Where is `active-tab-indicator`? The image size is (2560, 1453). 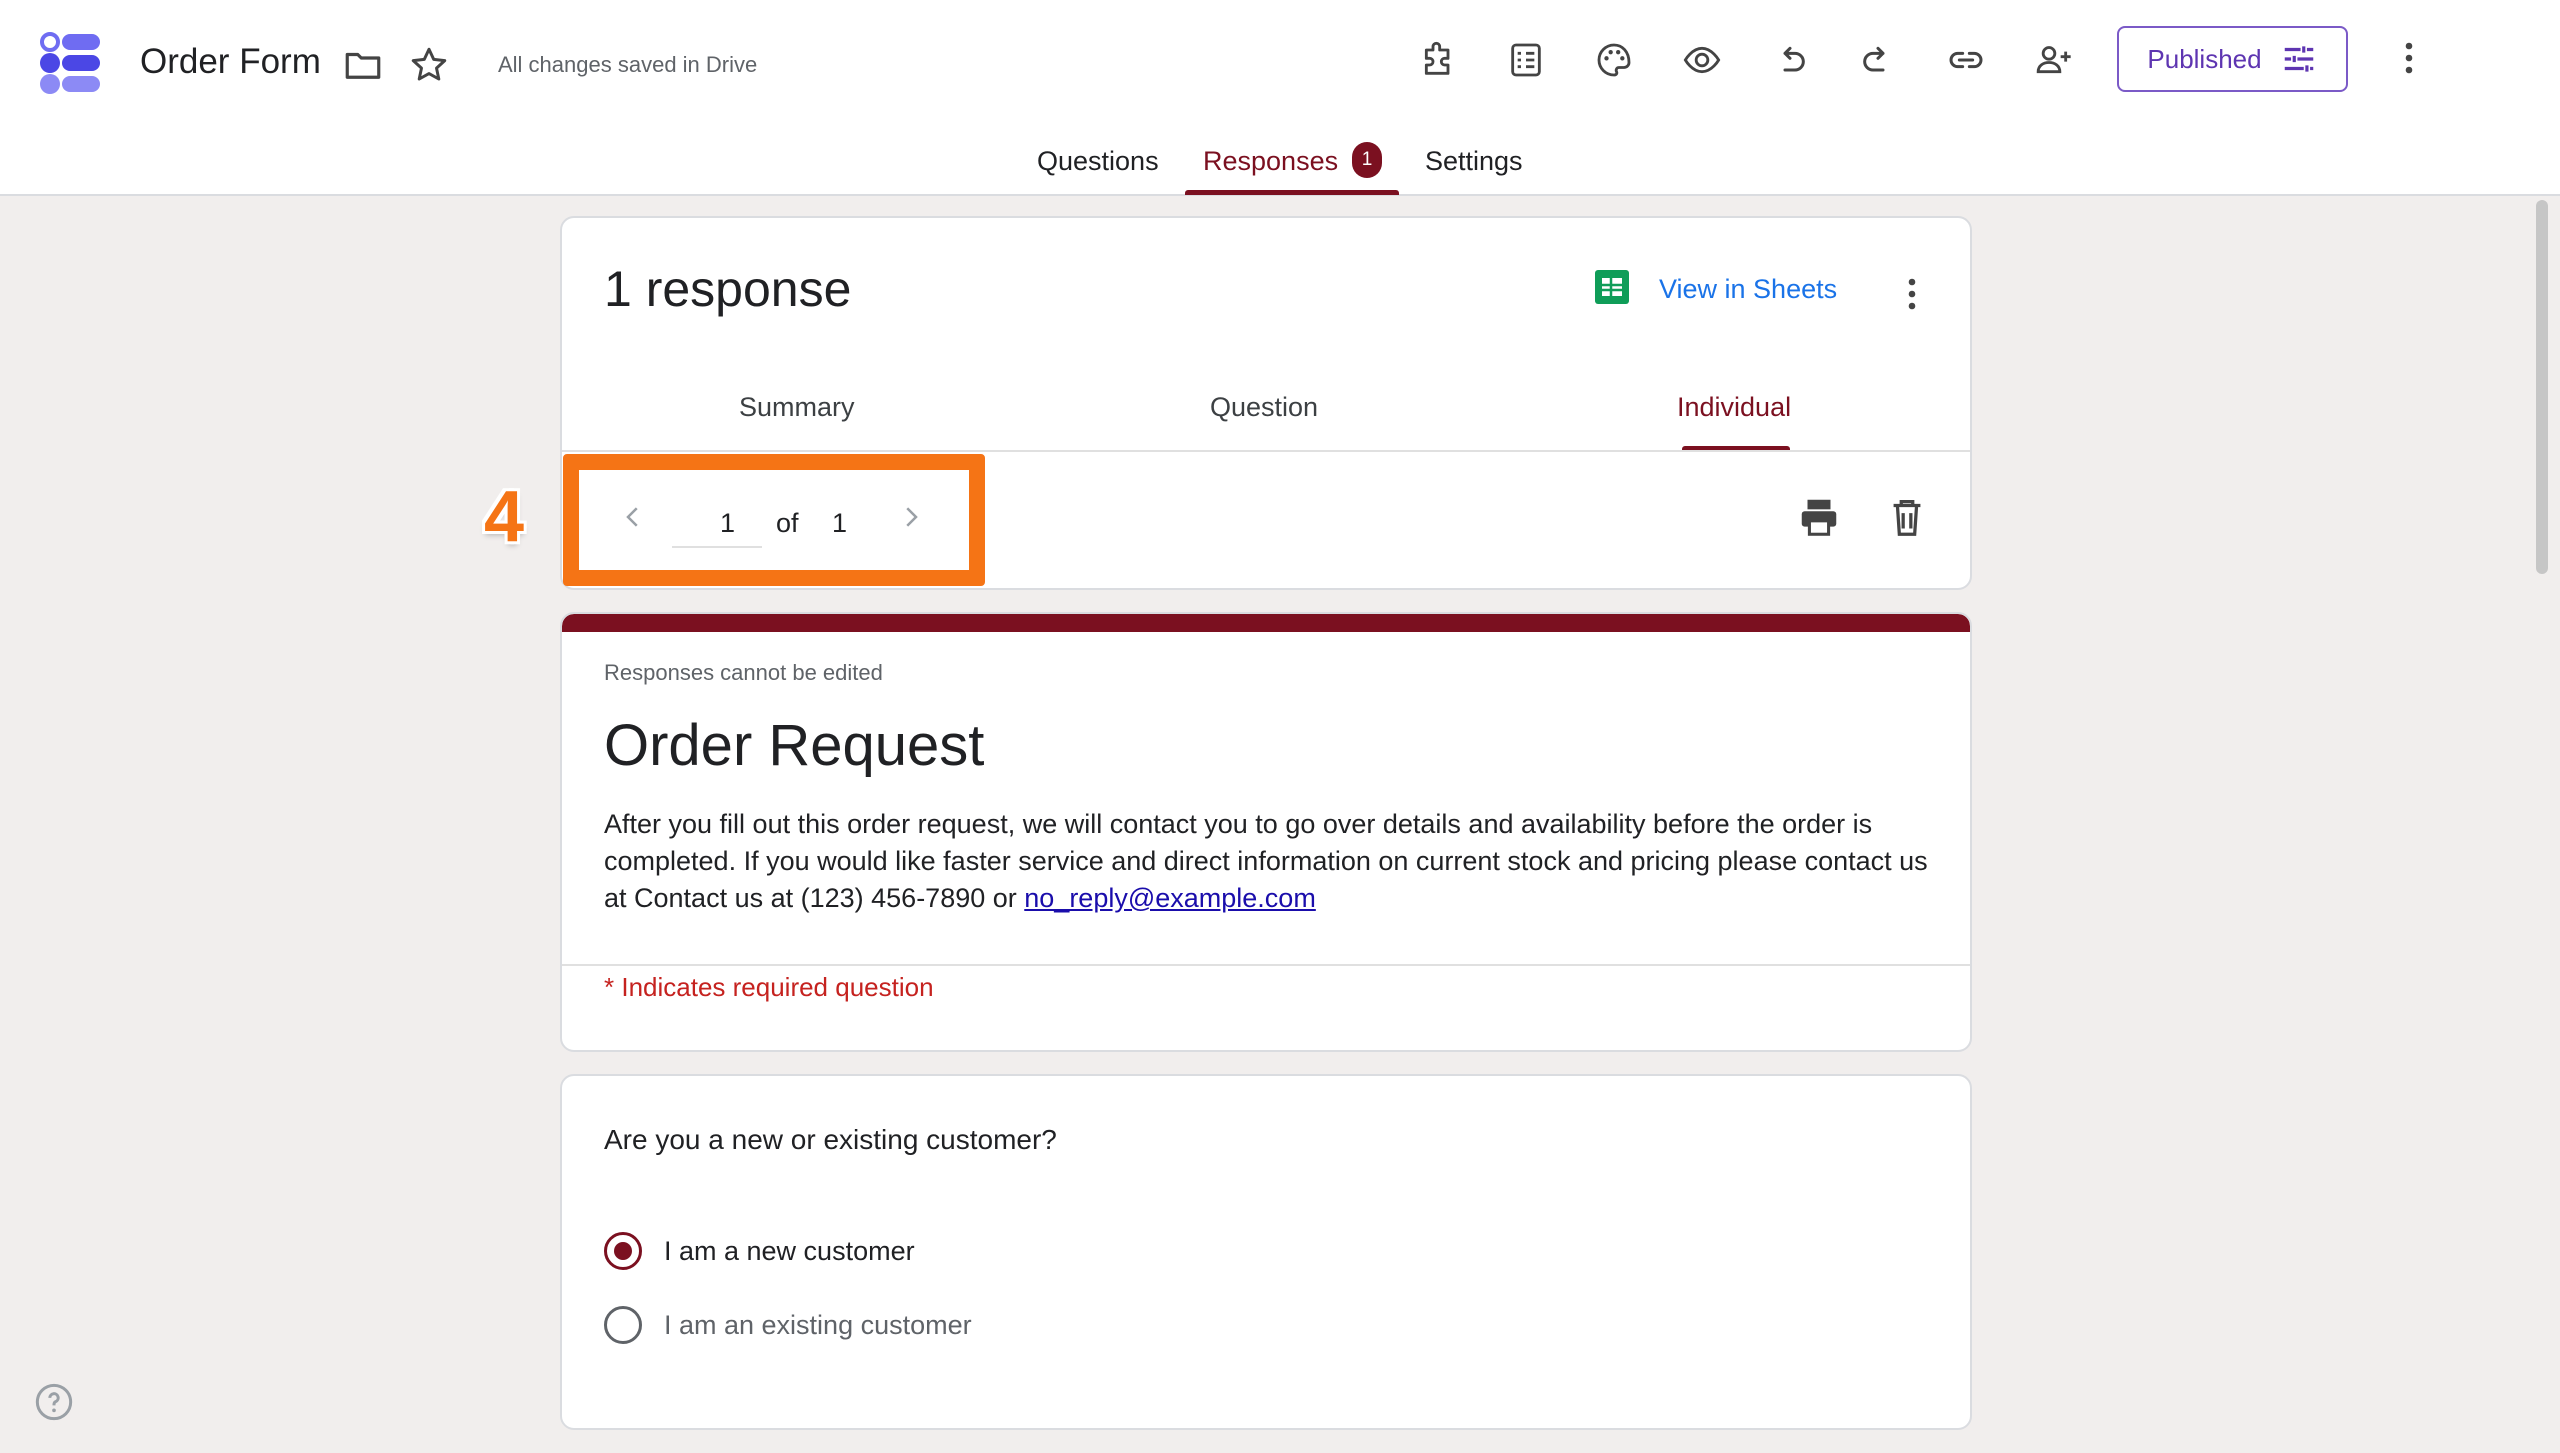 active-tab-indicator is located at coordinates (1292, 192).